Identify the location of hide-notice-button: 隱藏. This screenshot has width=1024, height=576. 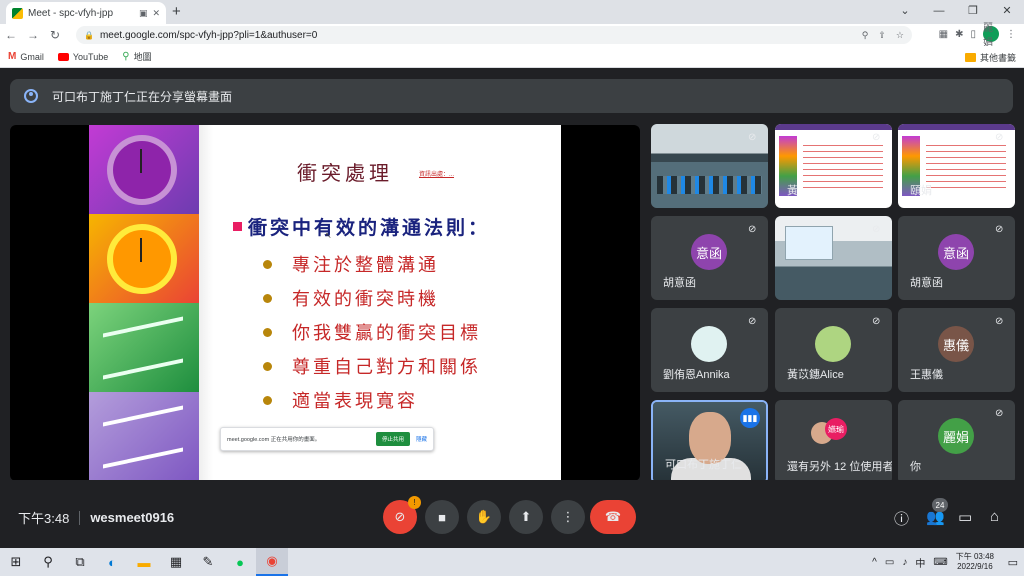
(421, 439).